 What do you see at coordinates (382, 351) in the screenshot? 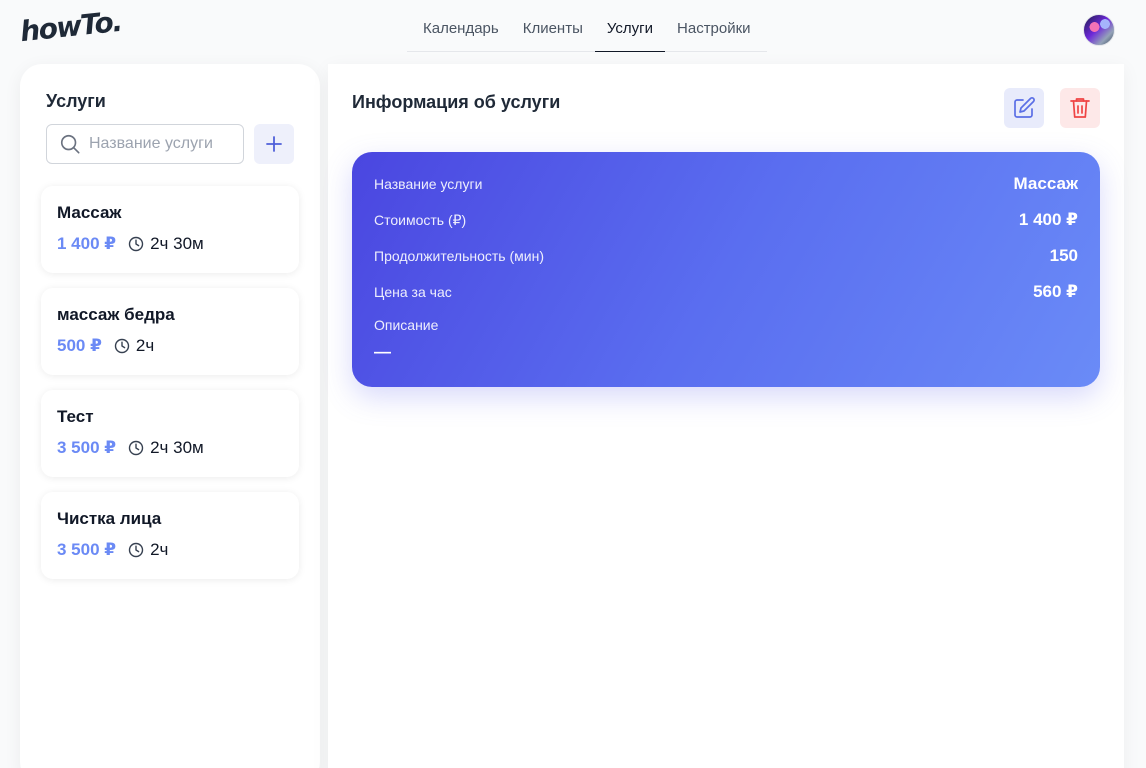
I see `description-value: —` at bounding box center [382, 351].